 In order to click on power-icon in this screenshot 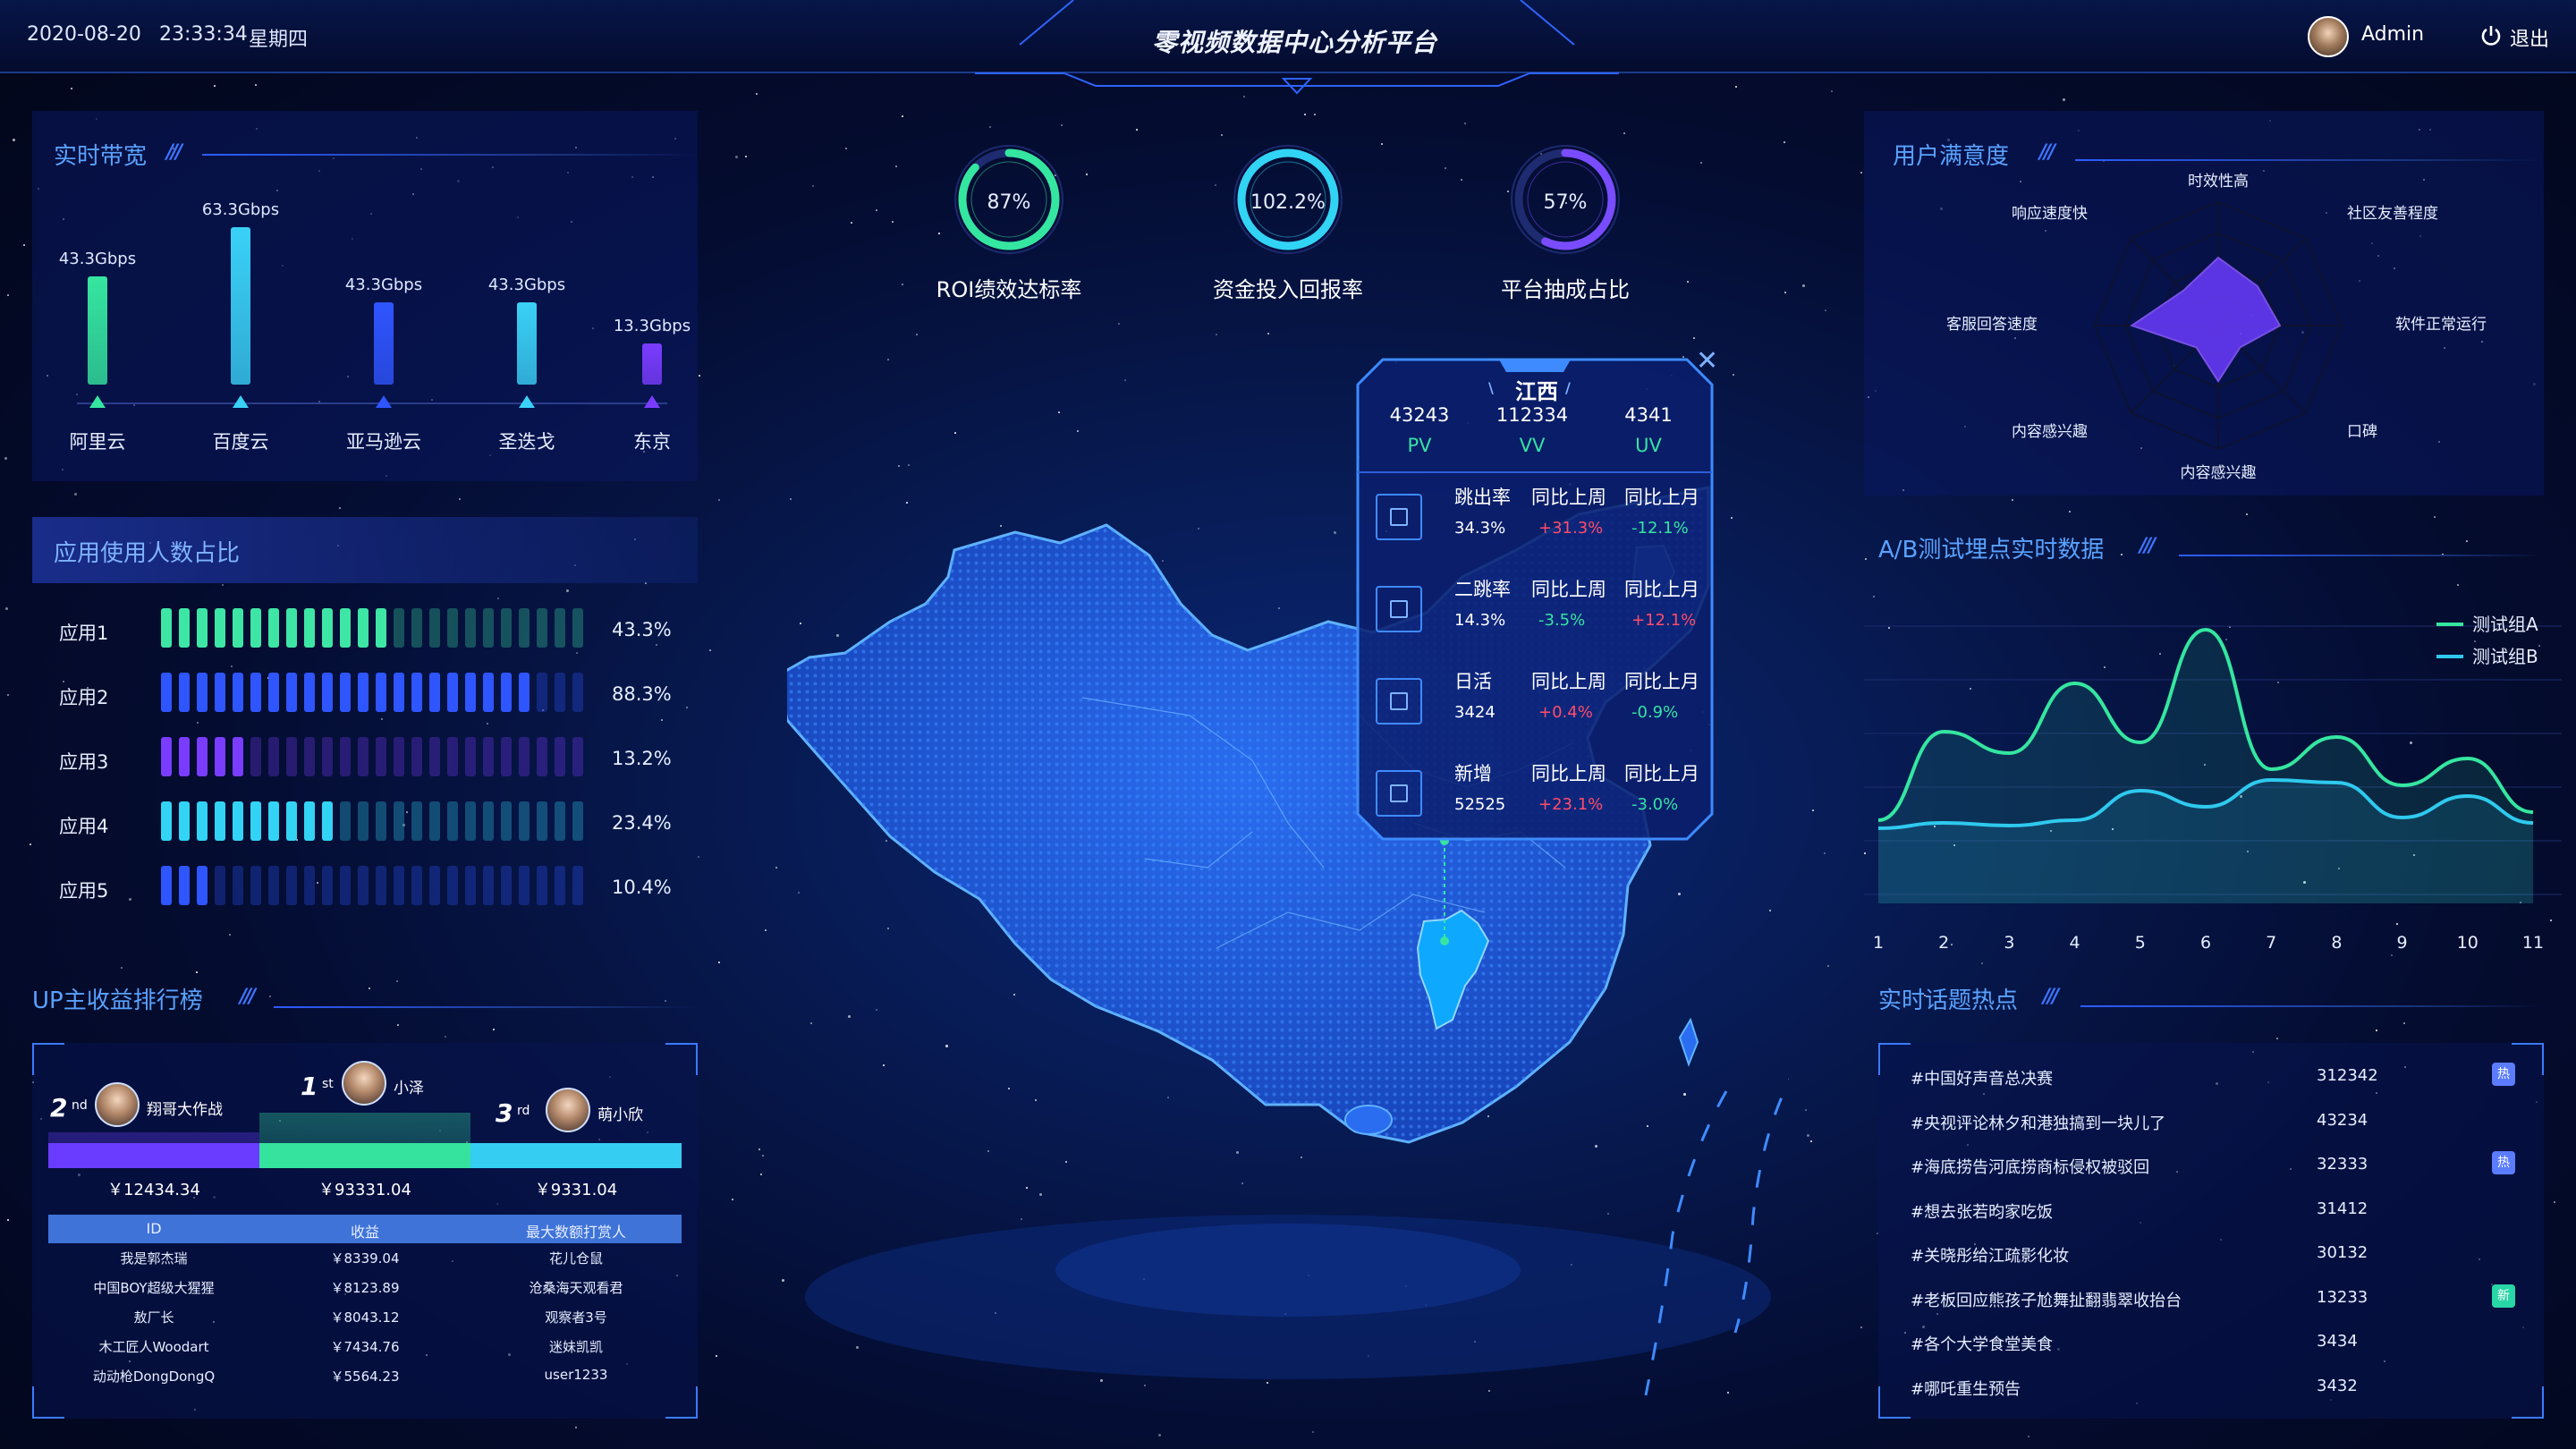, I will do `click(2491, 35)`.